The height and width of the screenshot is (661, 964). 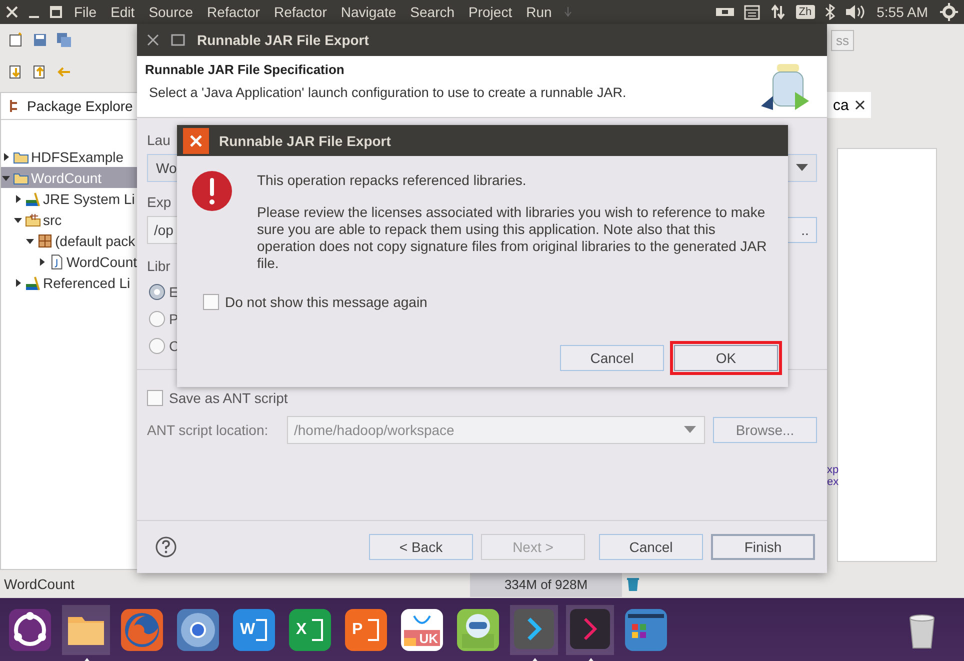 I want to click on page-description: Select a 'Java Application' launch configuration to use to create a runnable JAR., so click(x=388, y=92).